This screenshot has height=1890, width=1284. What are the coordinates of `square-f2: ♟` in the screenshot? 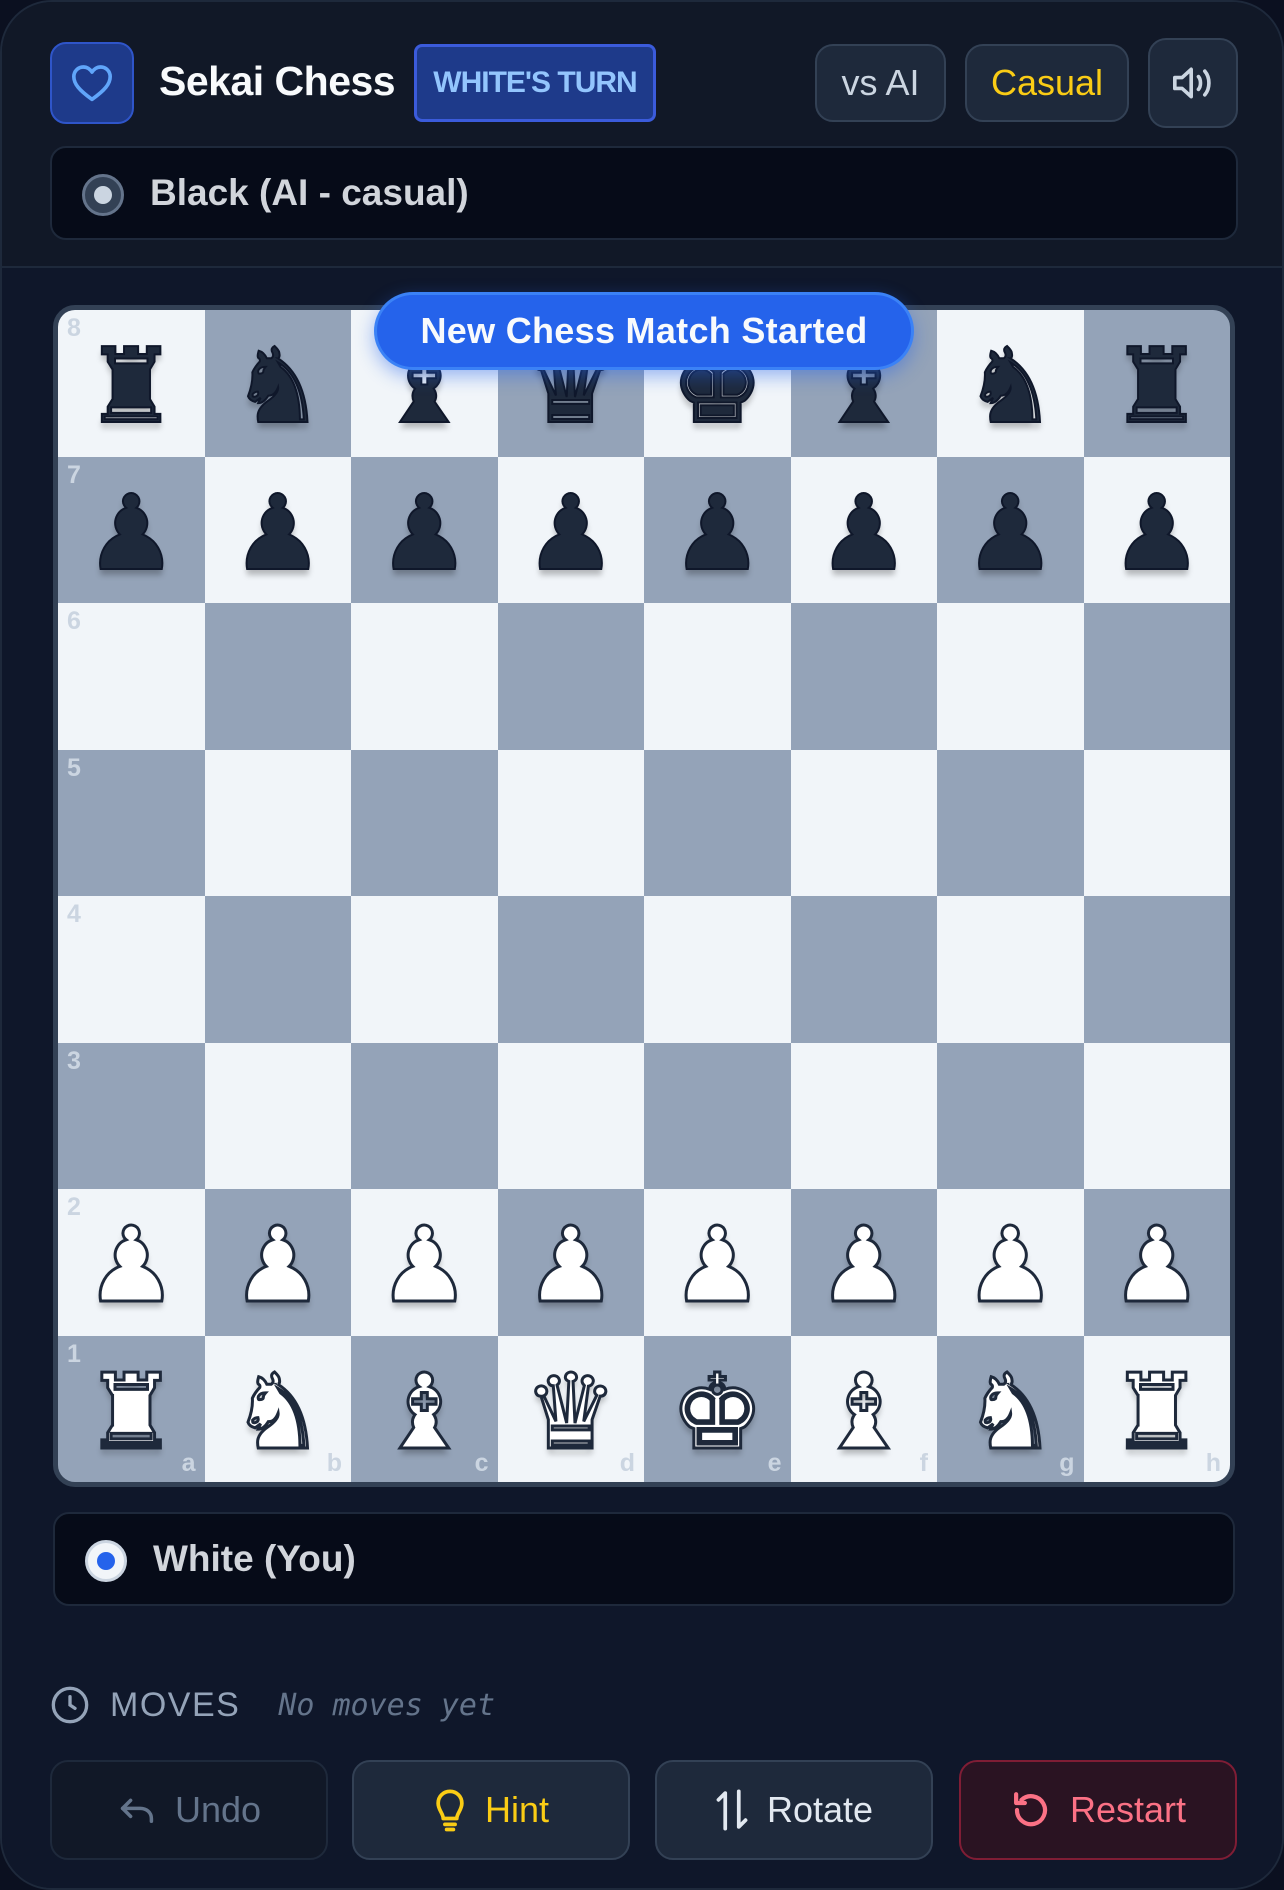 It's located at (863, 1262).